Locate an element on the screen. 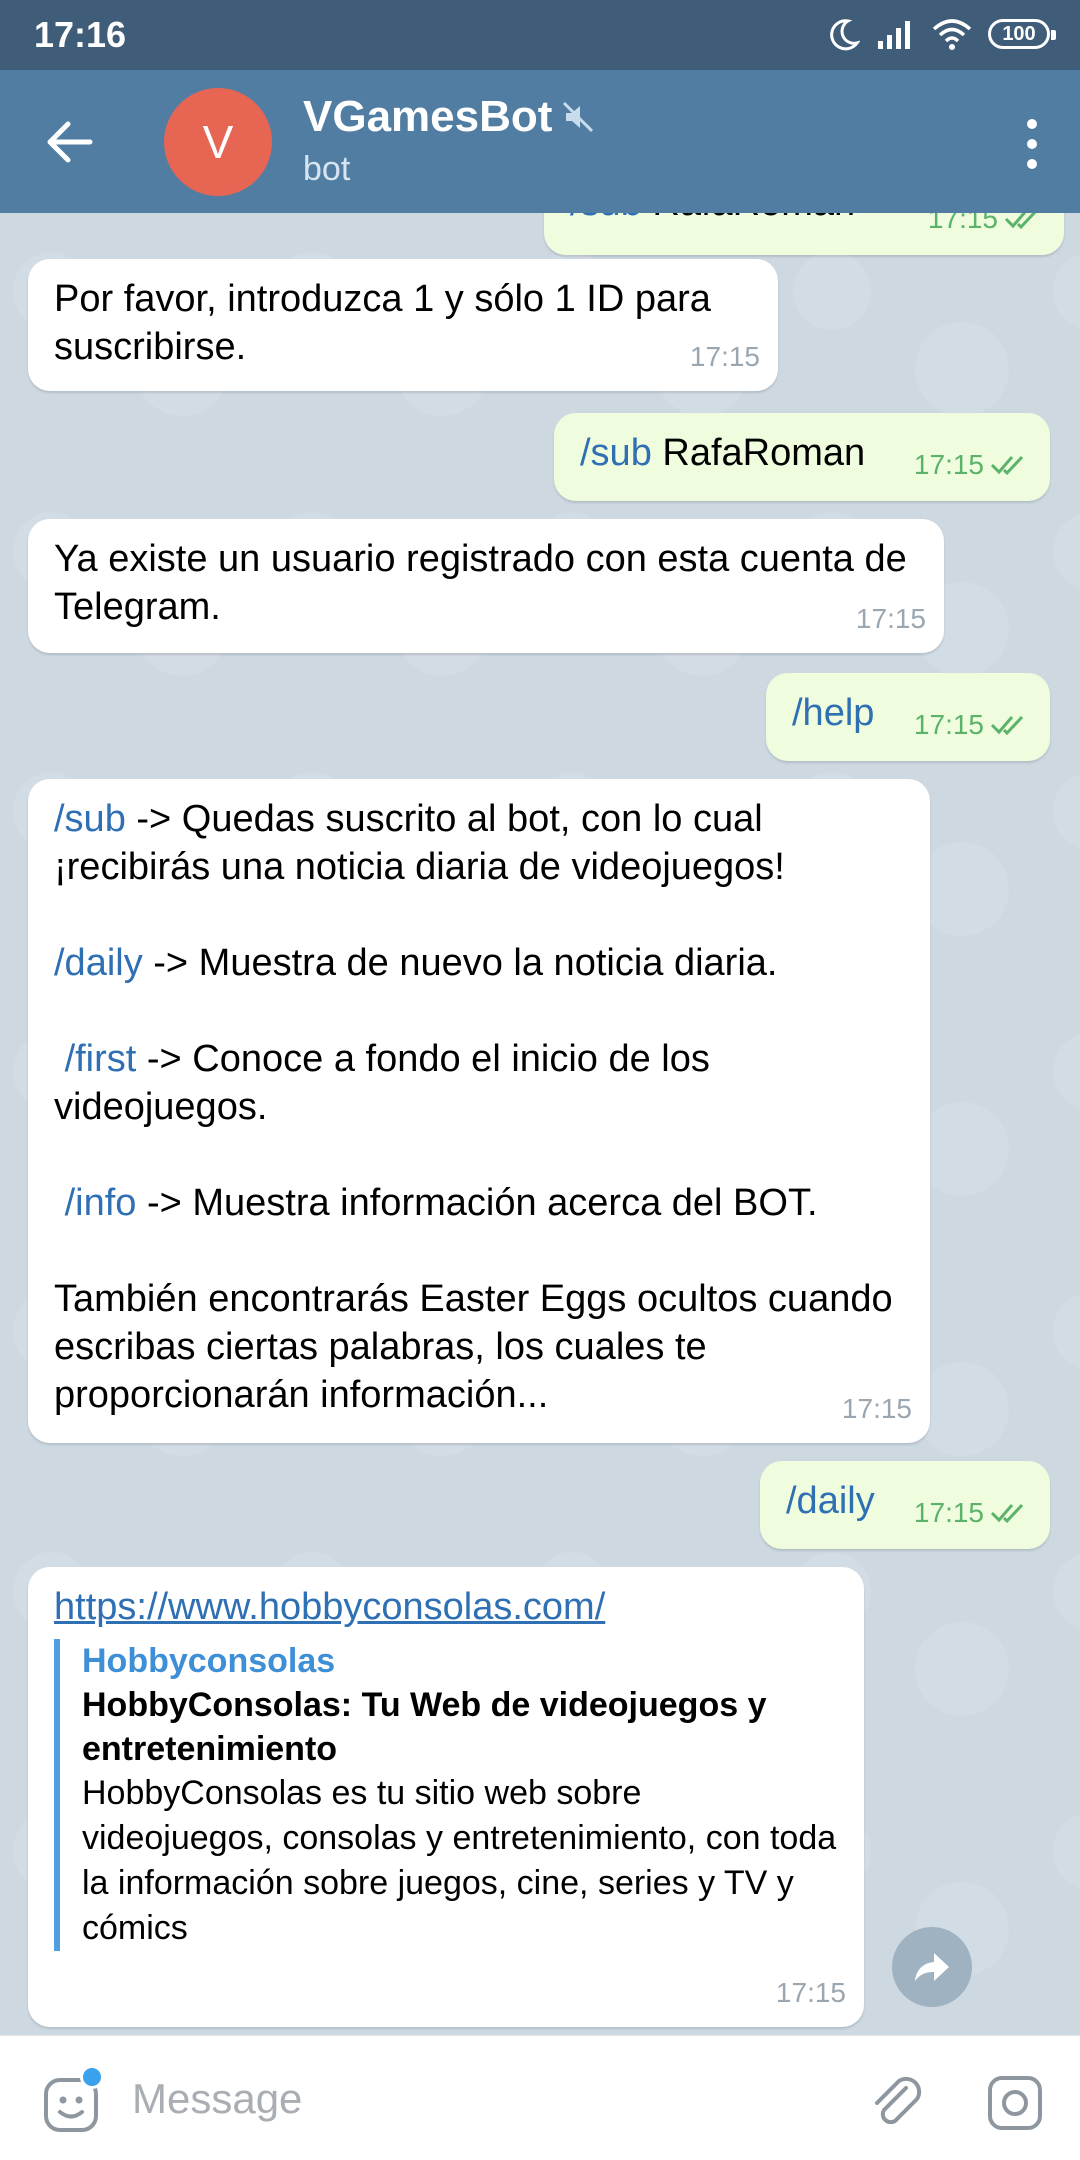 This screenshot has width=1080, height=2160. status-icons: 100 is located at coordinates (941, 34).